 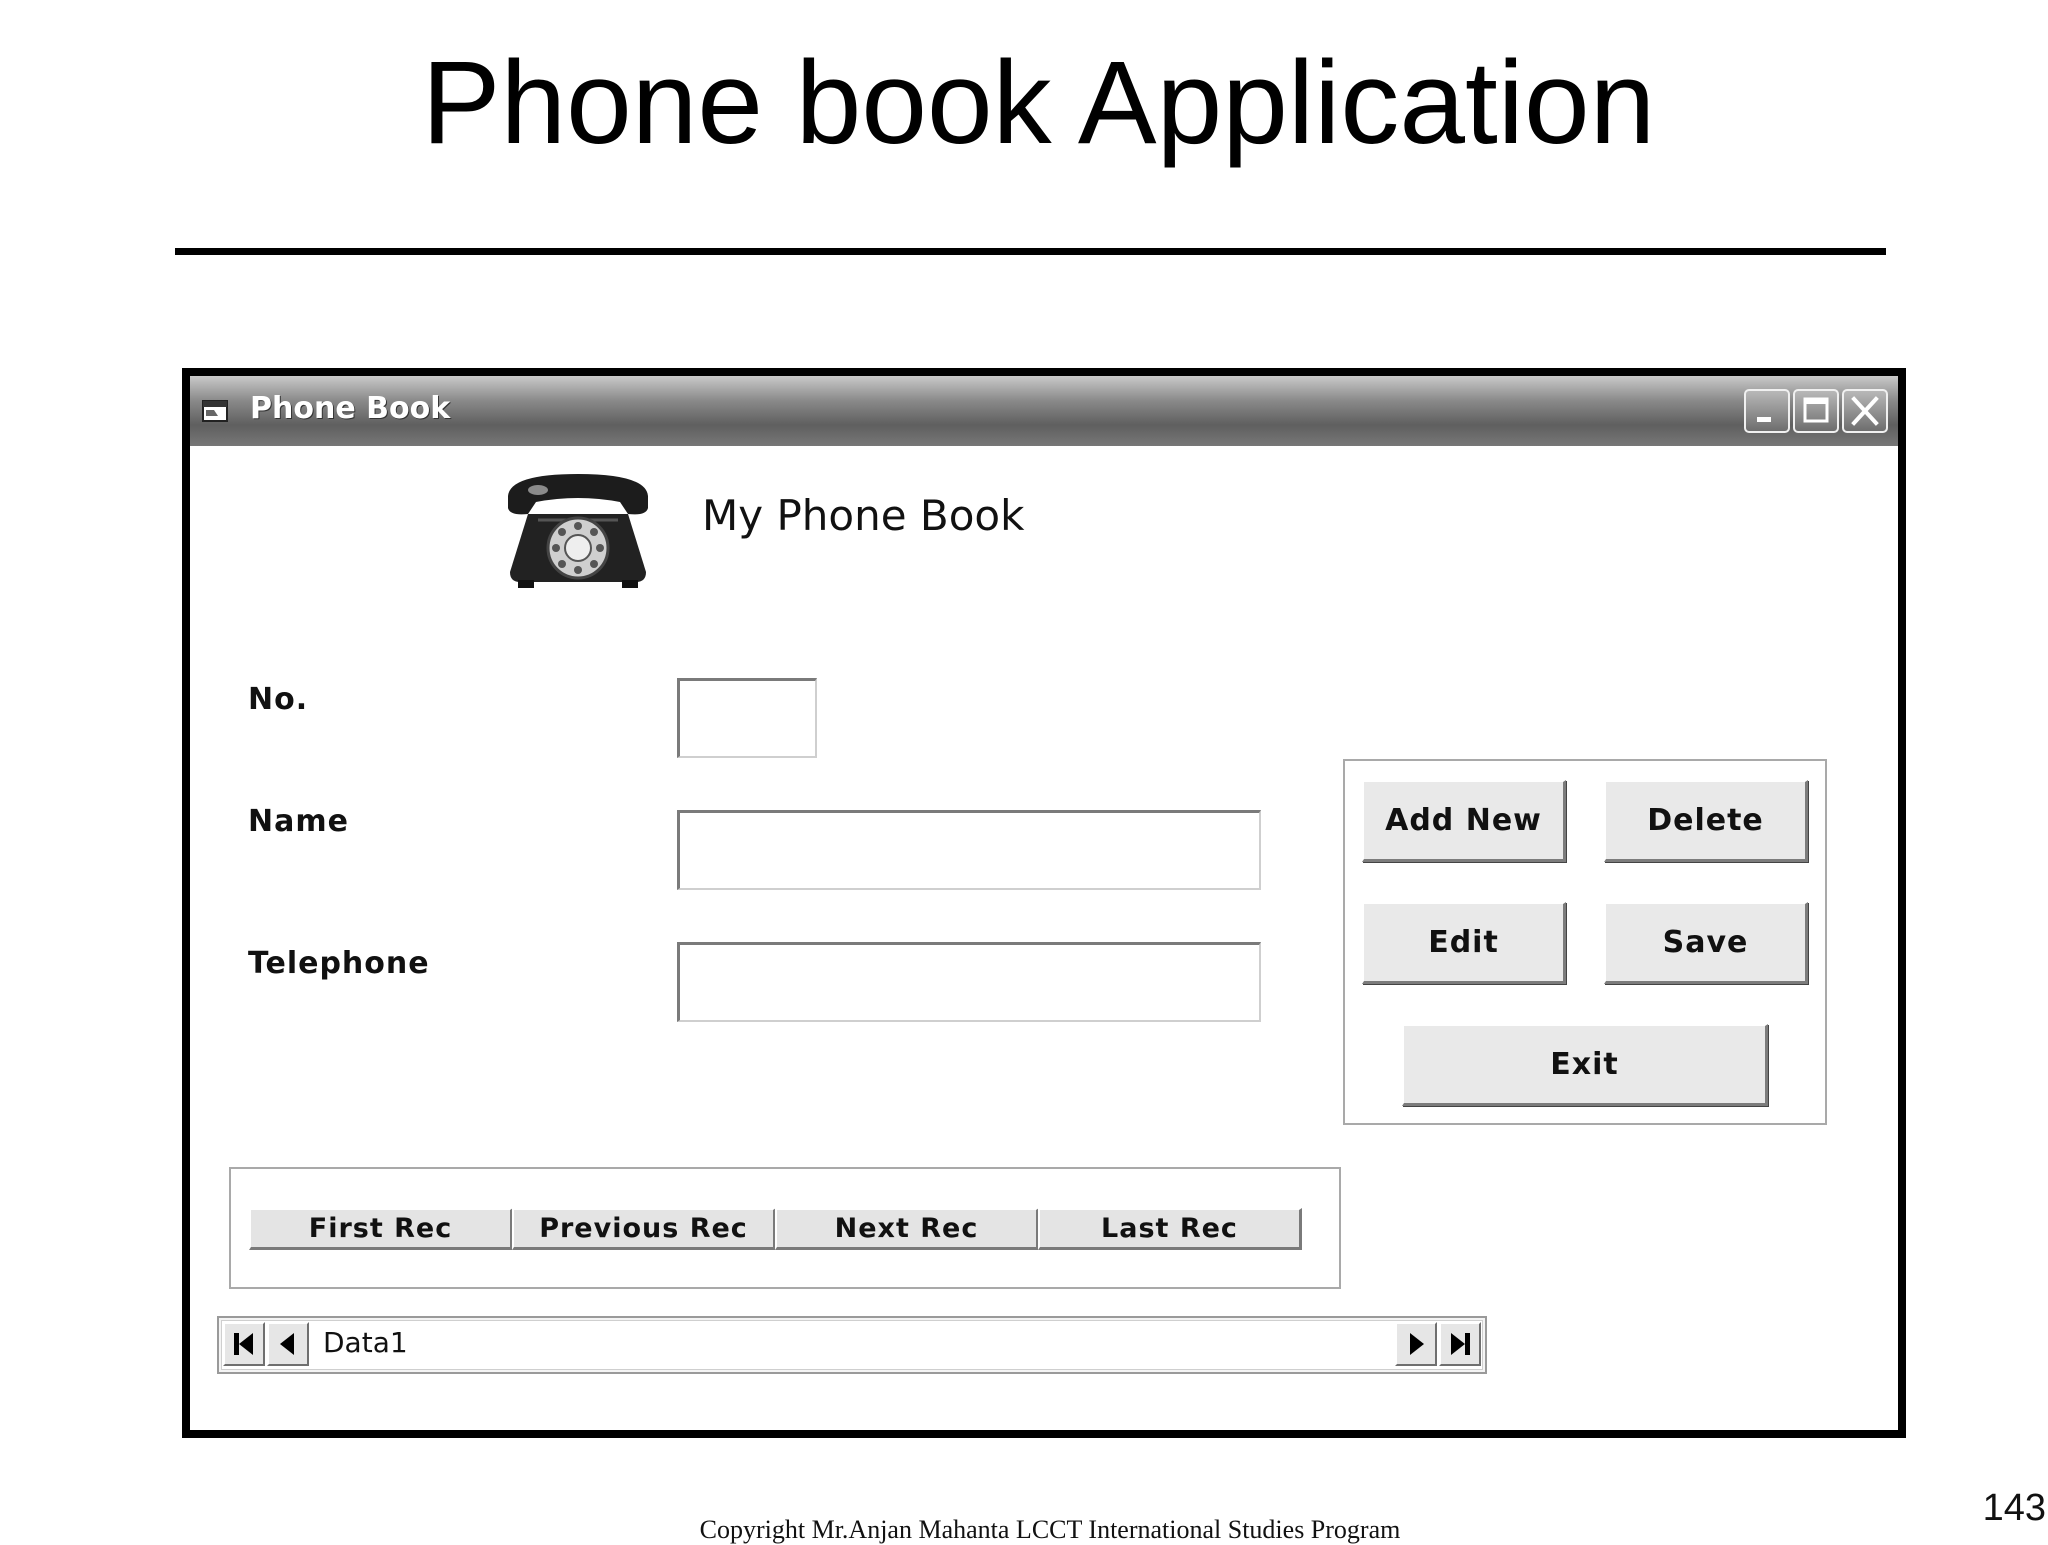 What do you see at coordinates (1706, 821) in the screenshot?
I see `delete-button: Delete` at bounding box center [1706, 821].